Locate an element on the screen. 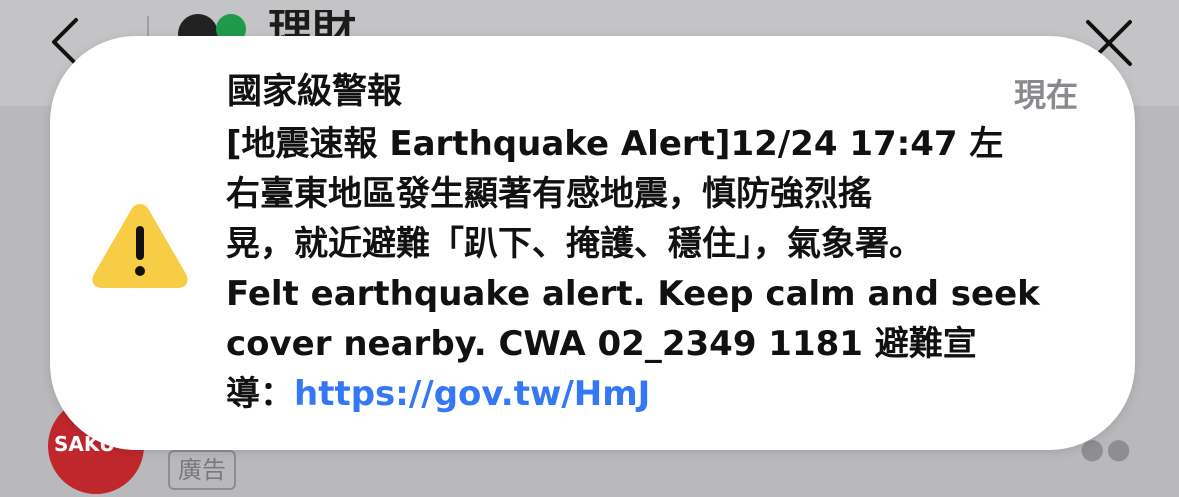  app-title: 理財 is located at coordinates (312, 24).